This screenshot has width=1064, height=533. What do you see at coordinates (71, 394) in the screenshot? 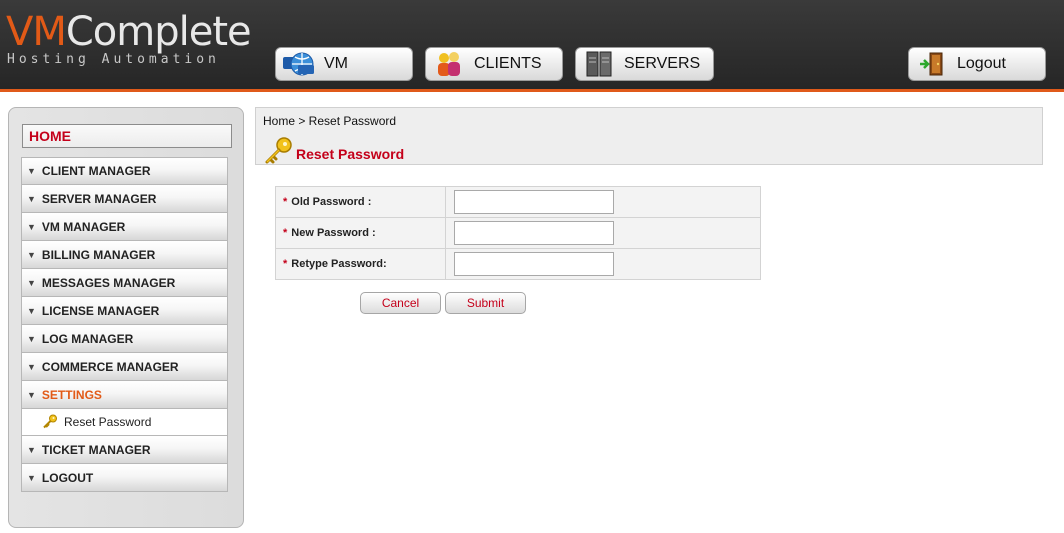
I see `sidebar-item-label: SETTINGS` at bounding box center [71, 394].